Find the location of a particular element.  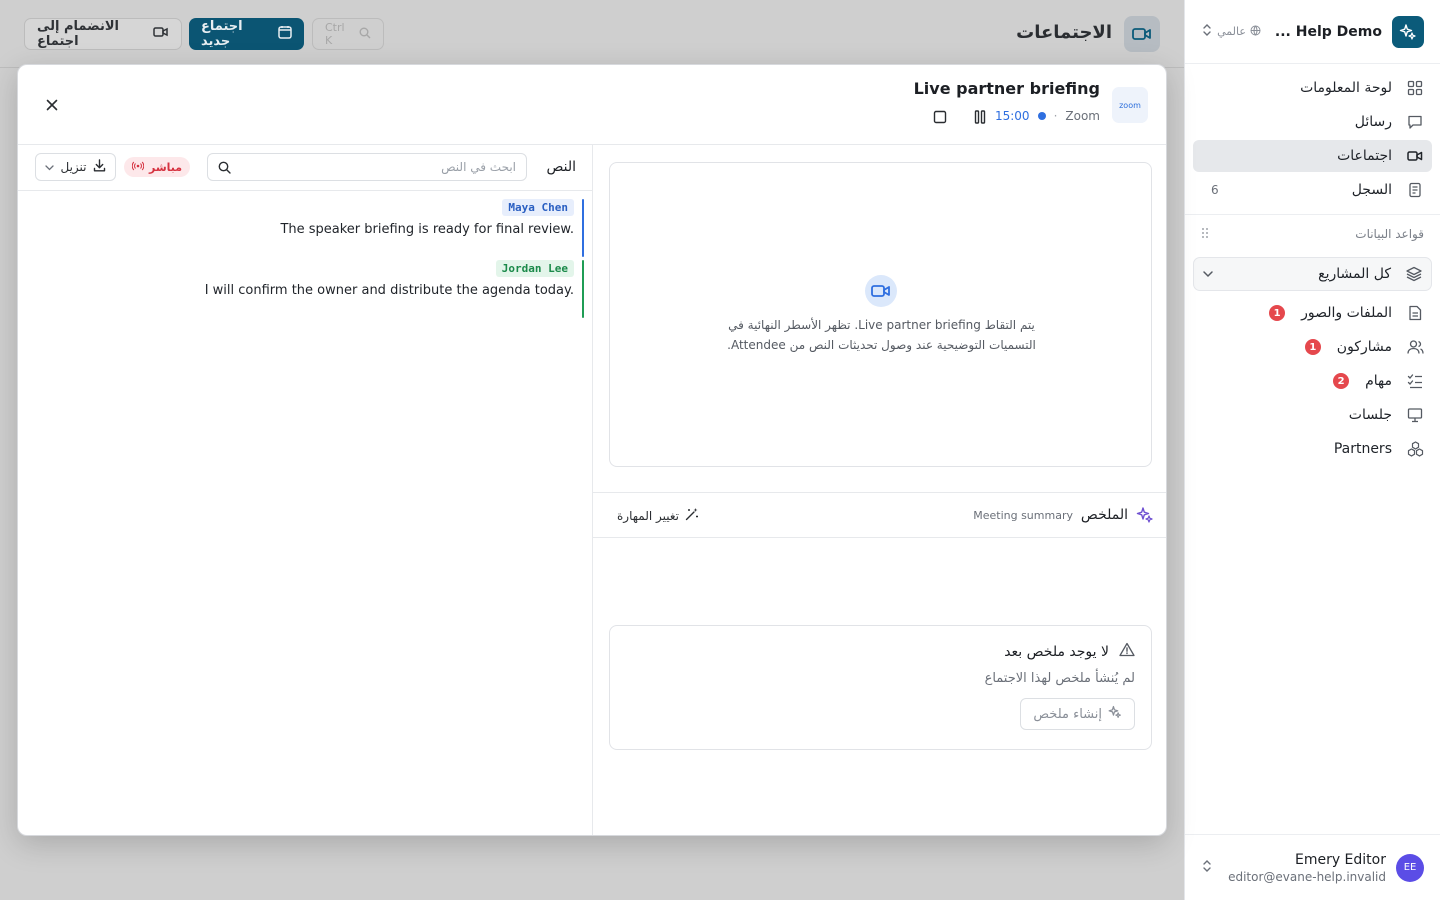

workspace-scope-label: عالمي is located at coordinates (1231, 31).